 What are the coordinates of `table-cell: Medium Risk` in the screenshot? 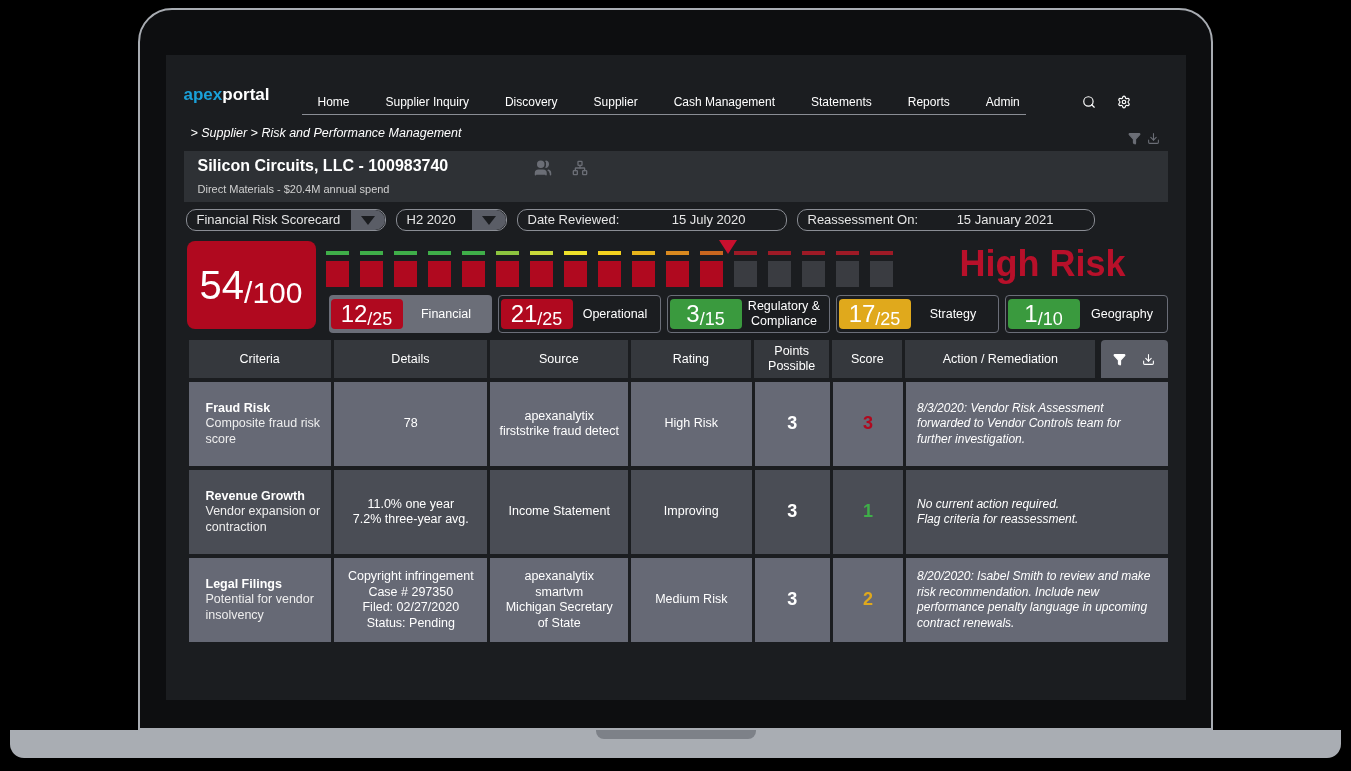 It's located at (691, 600).